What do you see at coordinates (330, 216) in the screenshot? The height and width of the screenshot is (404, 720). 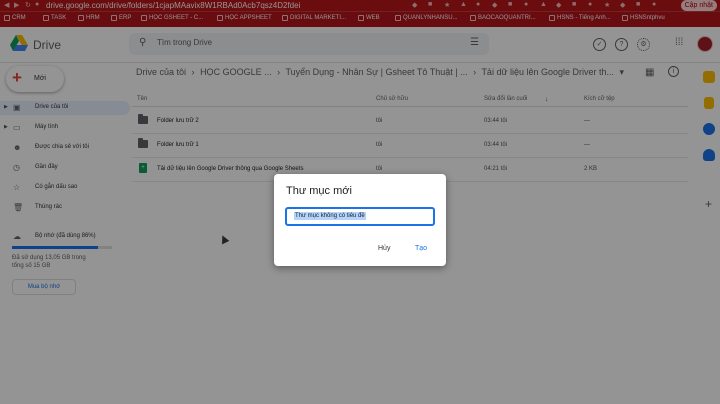 I see `folder-name-value: Thư mục không có tiêu đề` at bounding box center [330, 216].